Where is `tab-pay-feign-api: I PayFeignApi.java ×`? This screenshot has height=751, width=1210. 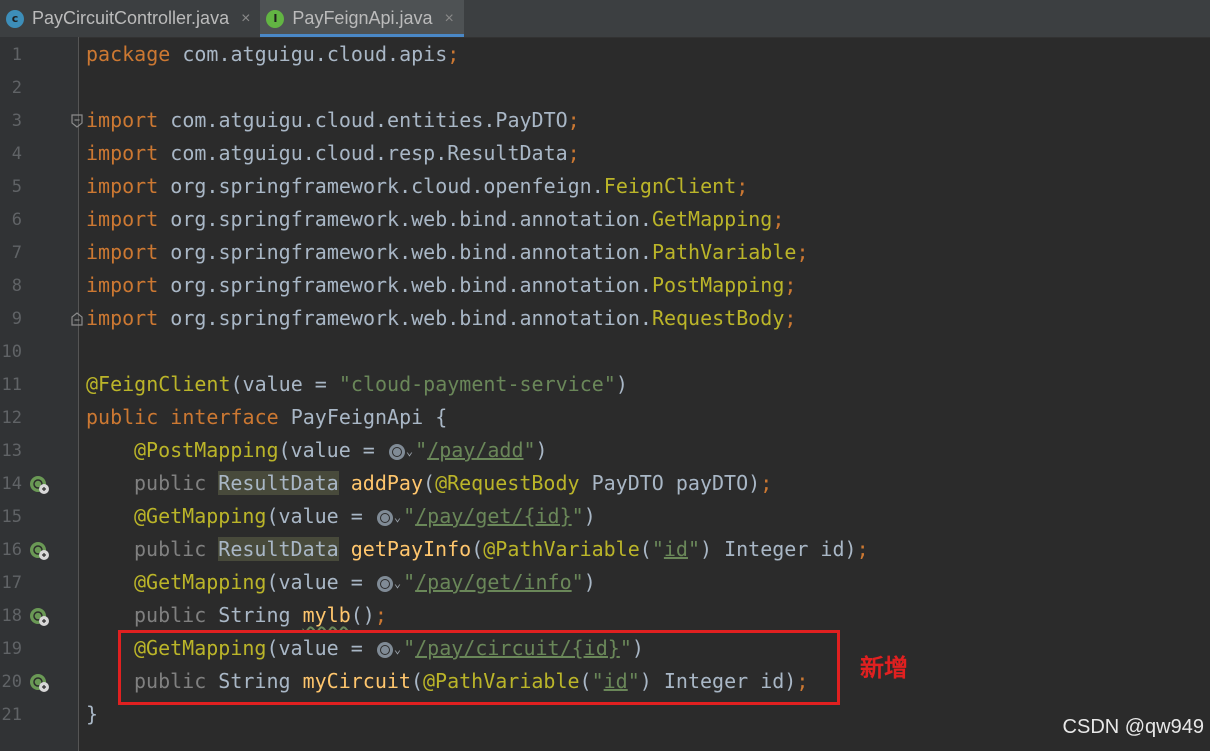 tab-pay-feign-api: I PayFeignApi.java × is located at coordinates (362, 18).